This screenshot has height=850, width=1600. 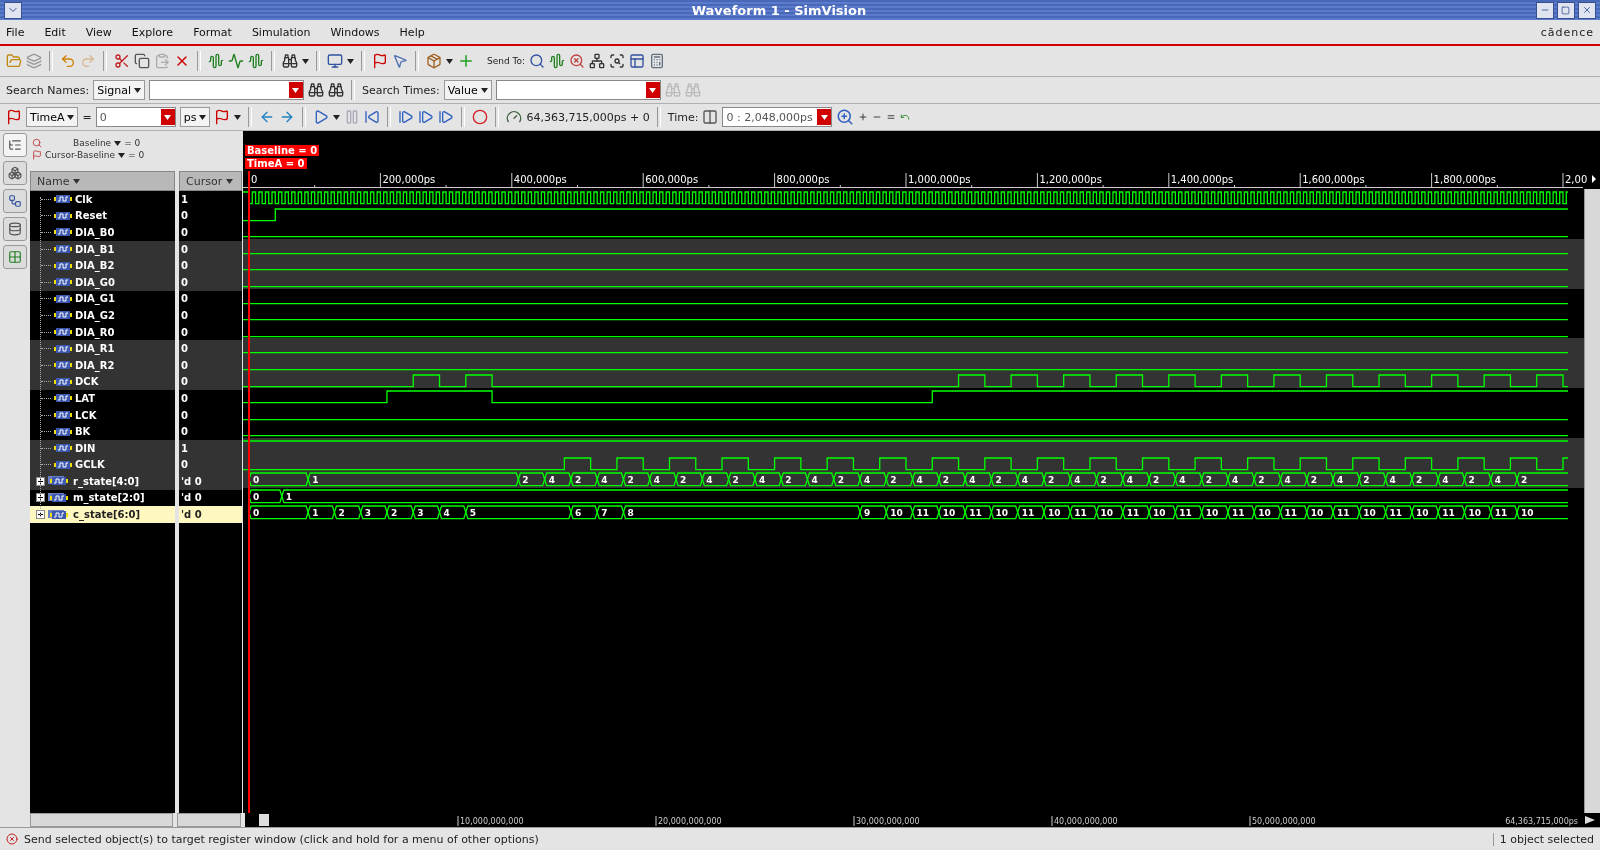 I want to click on status-message: Send selected object(s) to target register window (click and hold for a menu of other options), so click(x=281, y=839).